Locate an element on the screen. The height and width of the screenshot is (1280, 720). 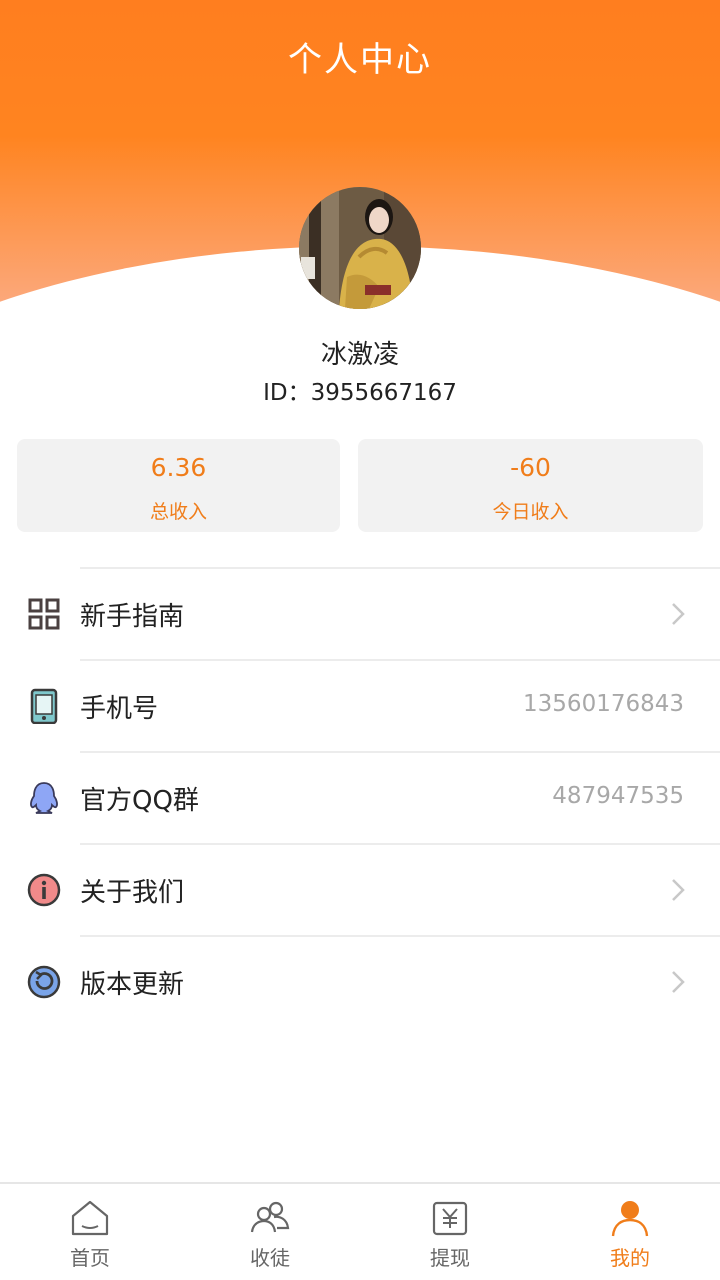
refresh-icon is located at coordinates (44, 982).